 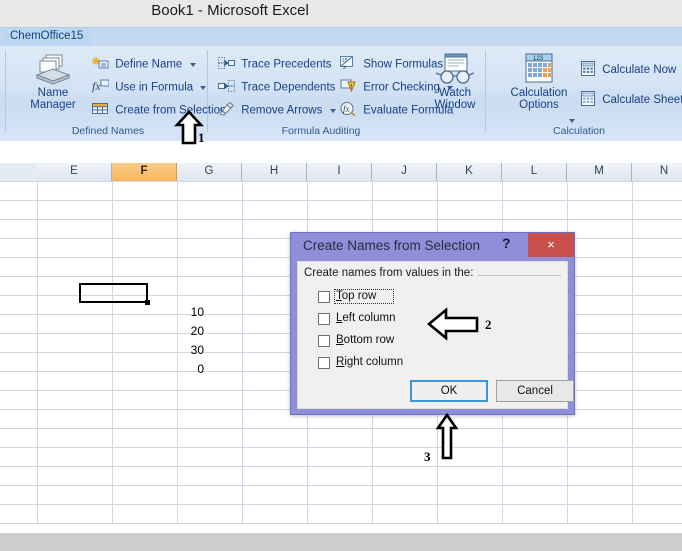 What do you see at coordinates (201, 137) in the screenshot?
I see `annotation-label-1: 1` at bounding box center [201, 137].